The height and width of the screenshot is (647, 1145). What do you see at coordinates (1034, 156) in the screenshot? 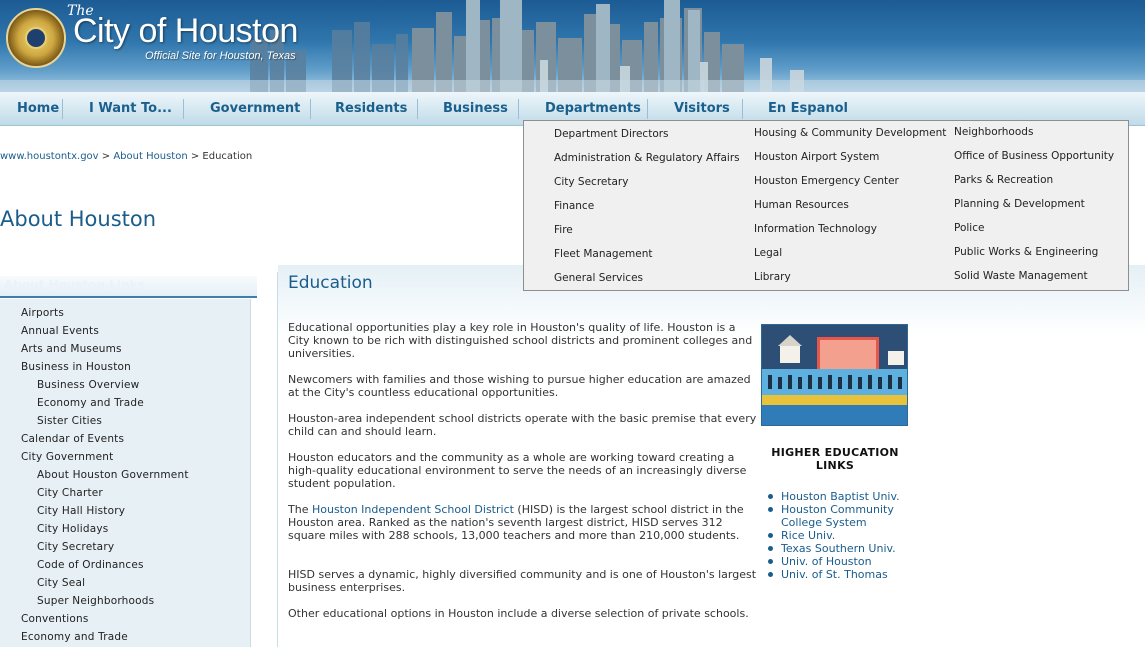
I see `dept-menu-item: Office of Business Opportunity` at bounding box center [1034, 156].